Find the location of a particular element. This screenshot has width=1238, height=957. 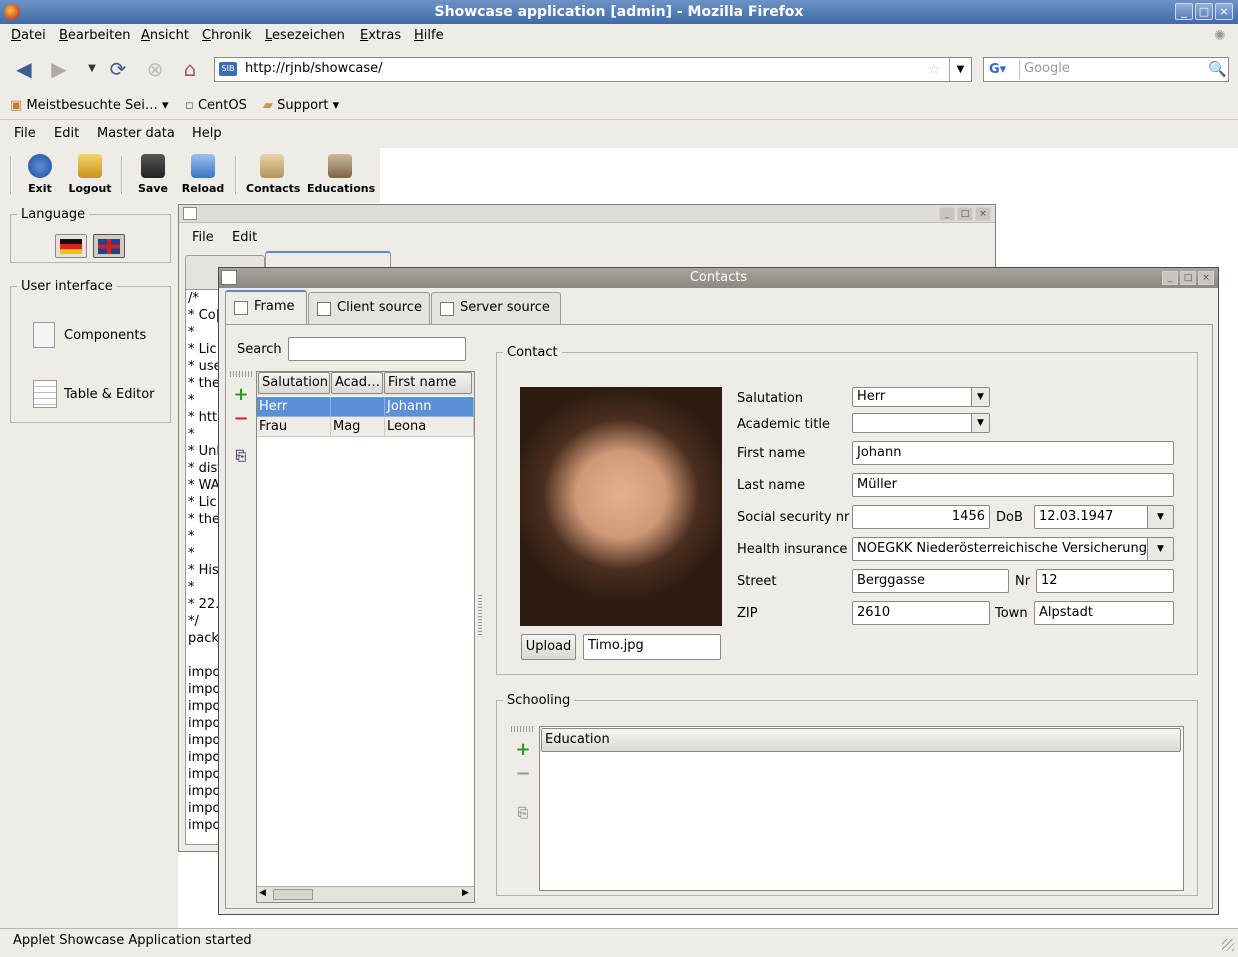

english-flag-button is located at coordinates (109, 246).